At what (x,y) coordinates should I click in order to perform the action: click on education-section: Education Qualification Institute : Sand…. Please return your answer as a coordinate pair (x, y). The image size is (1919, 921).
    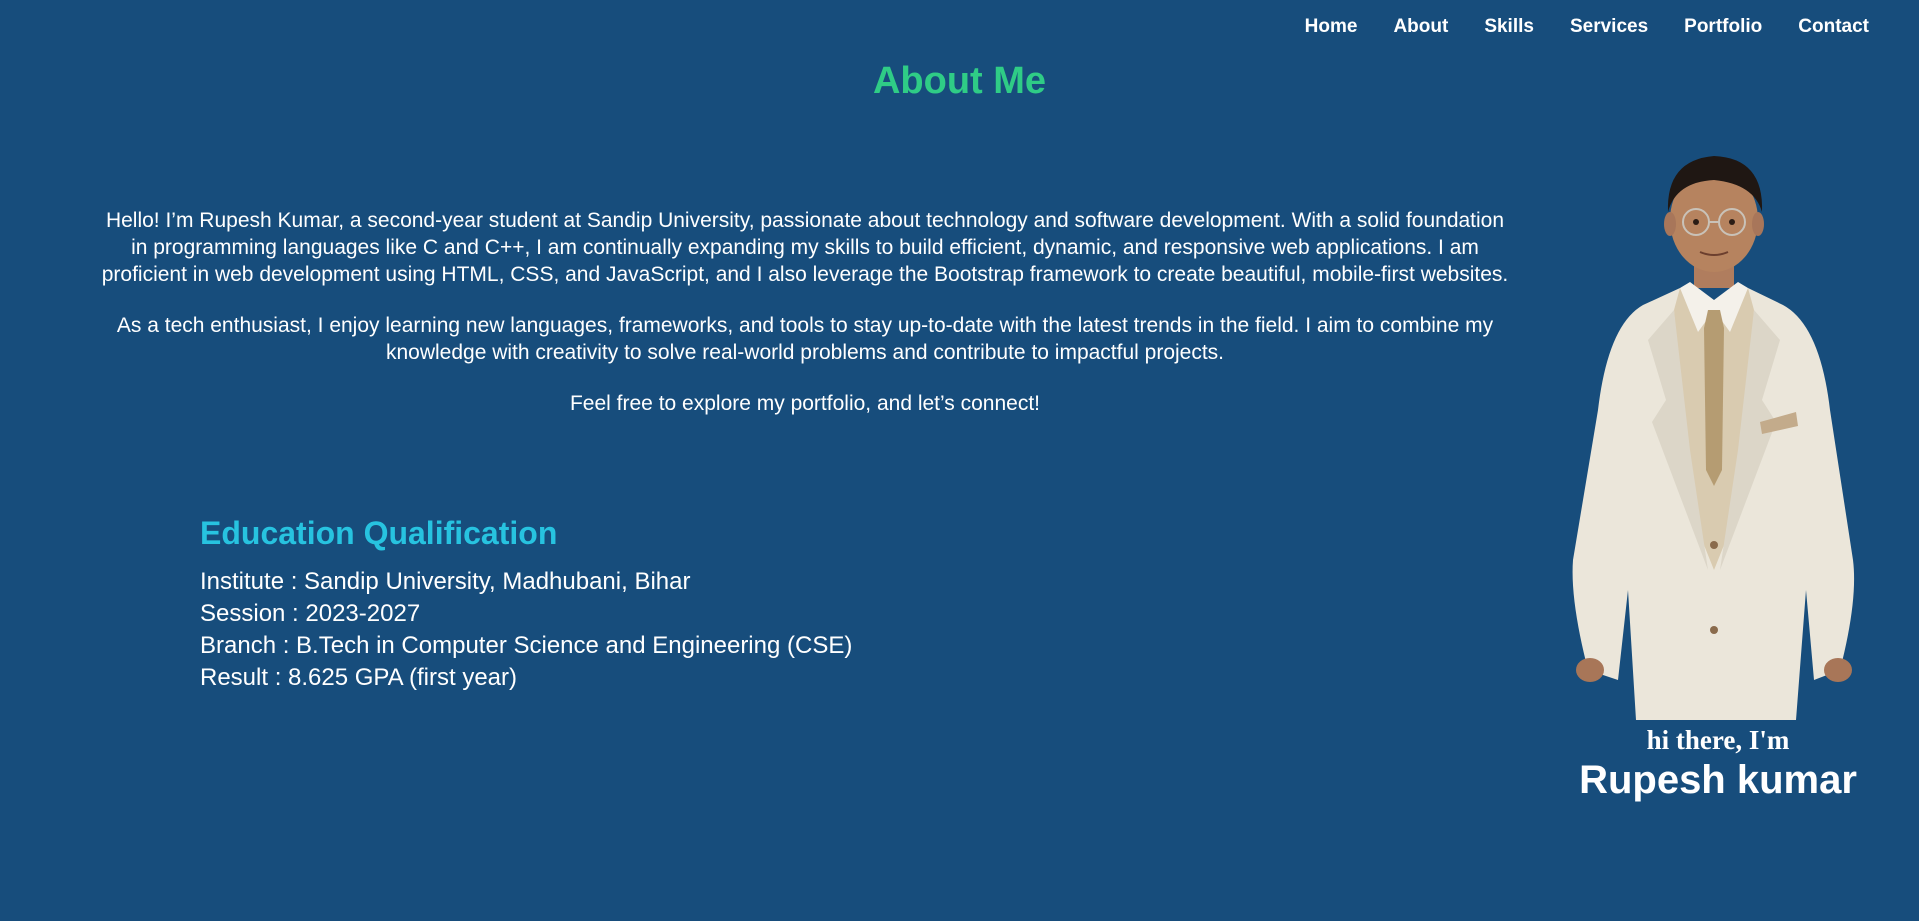
    Looking at the image, I should click on (650, 604).